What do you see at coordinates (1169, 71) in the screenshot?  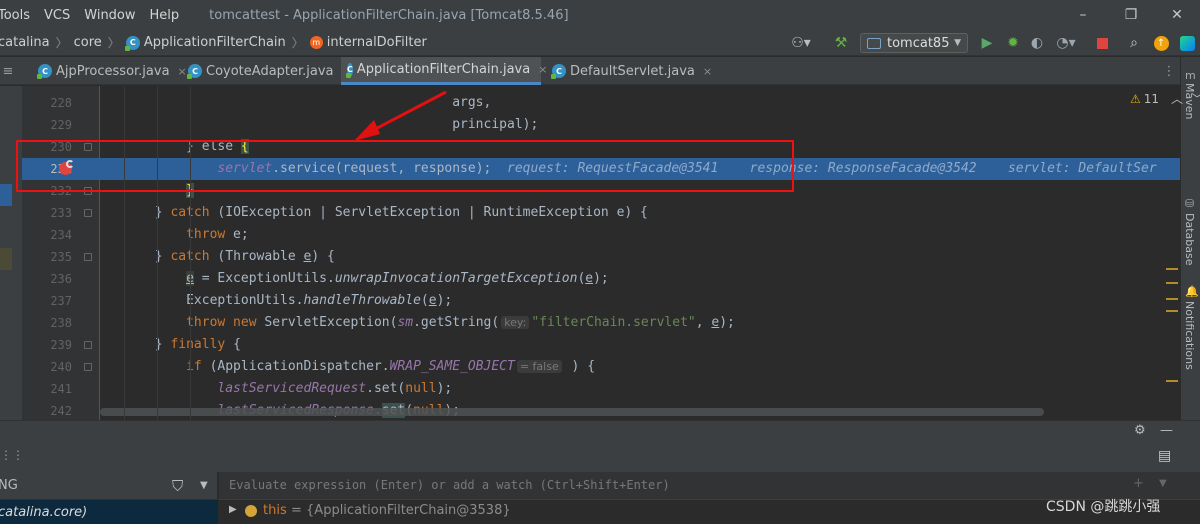 I see `more-tabs-icon: ⋮` at bounding box center [1169, 71].